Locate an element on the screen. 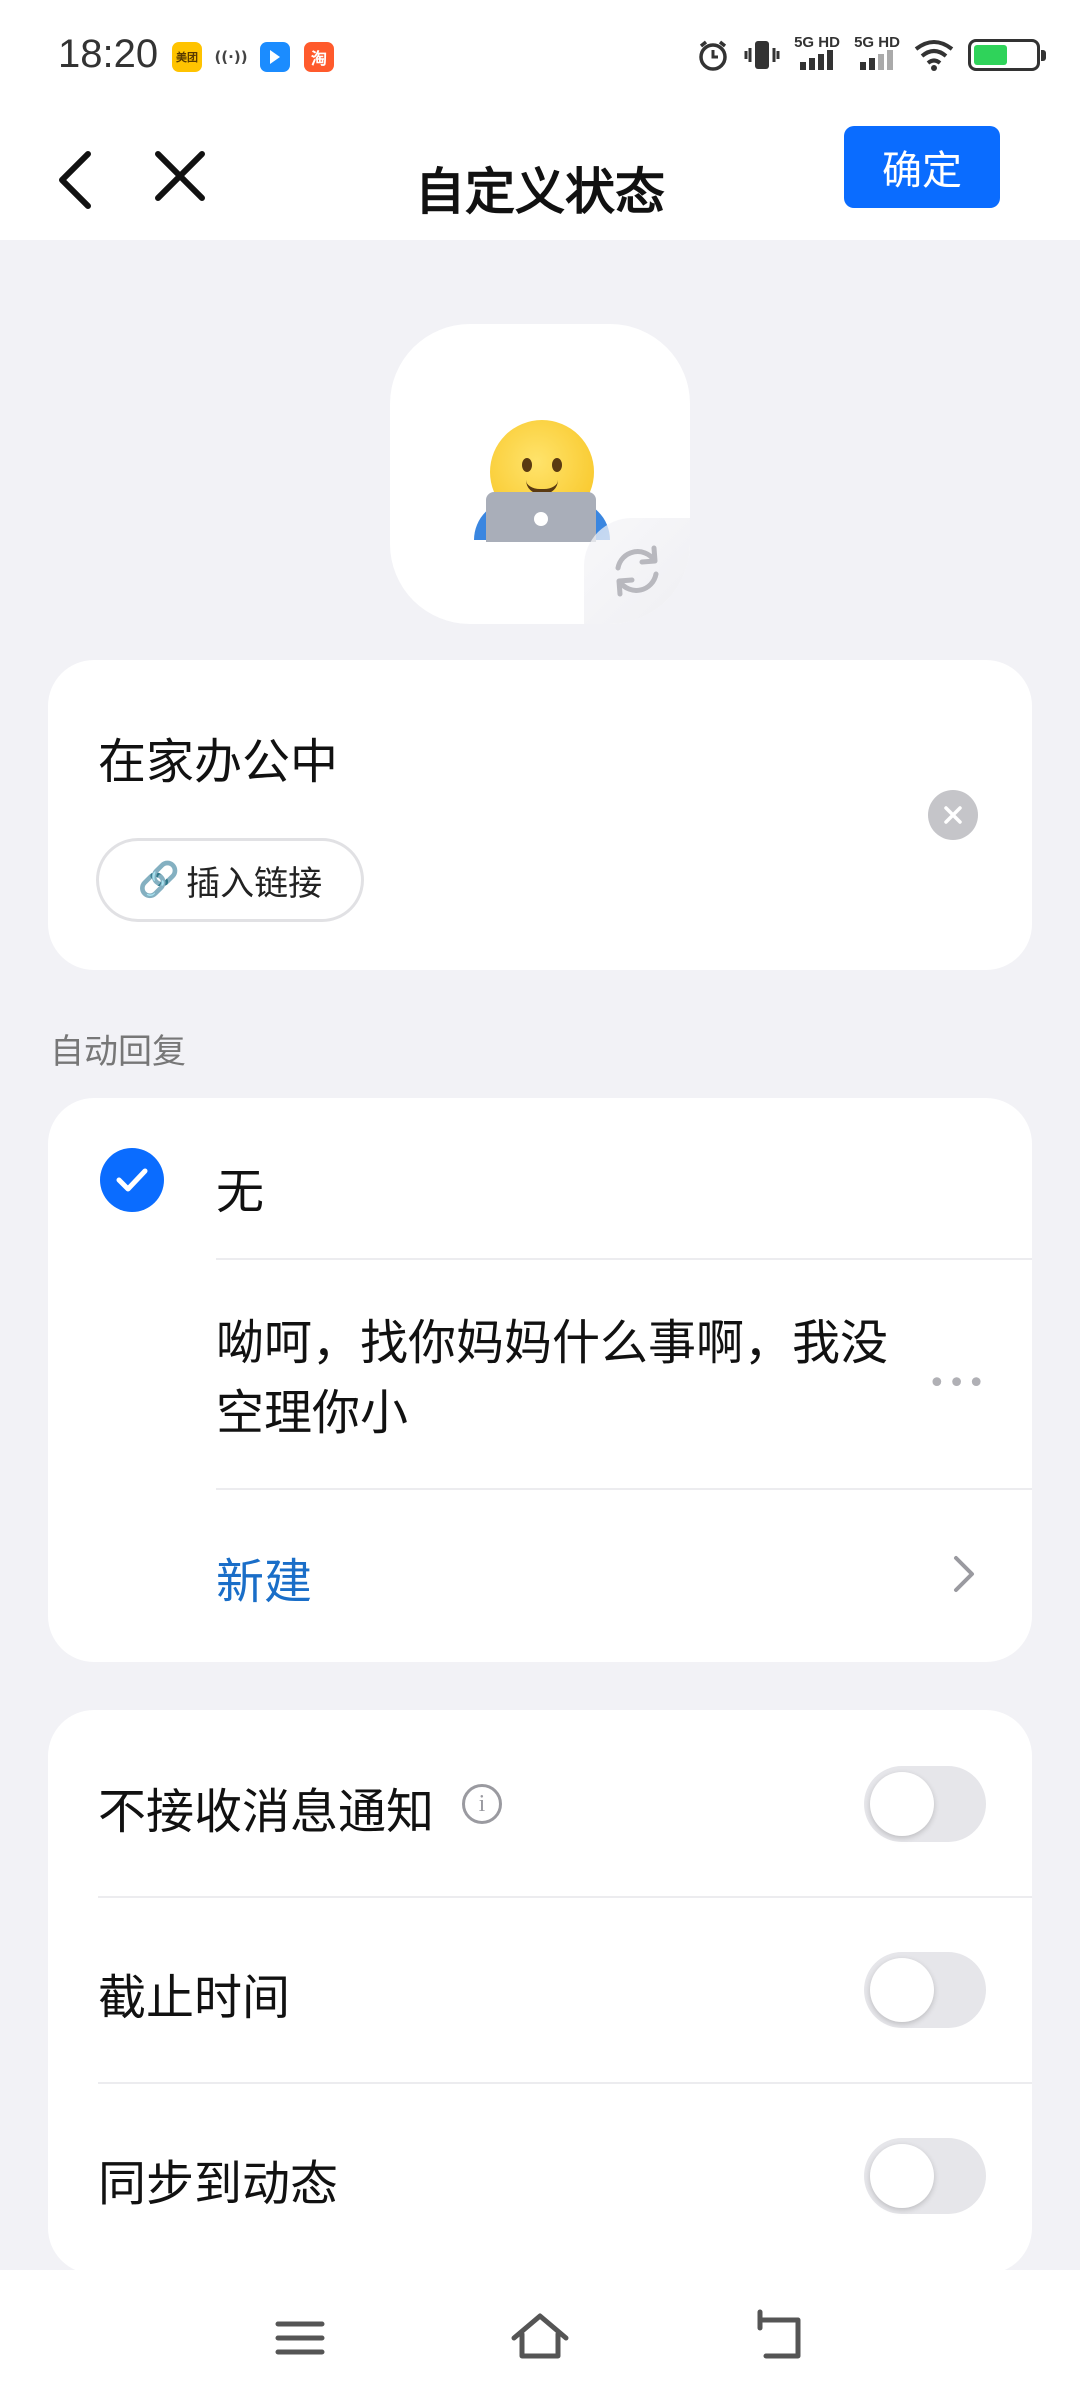 The image size is (1080, 2400). insert-link-label: 插入链接 is located at coordinates (254, 883).